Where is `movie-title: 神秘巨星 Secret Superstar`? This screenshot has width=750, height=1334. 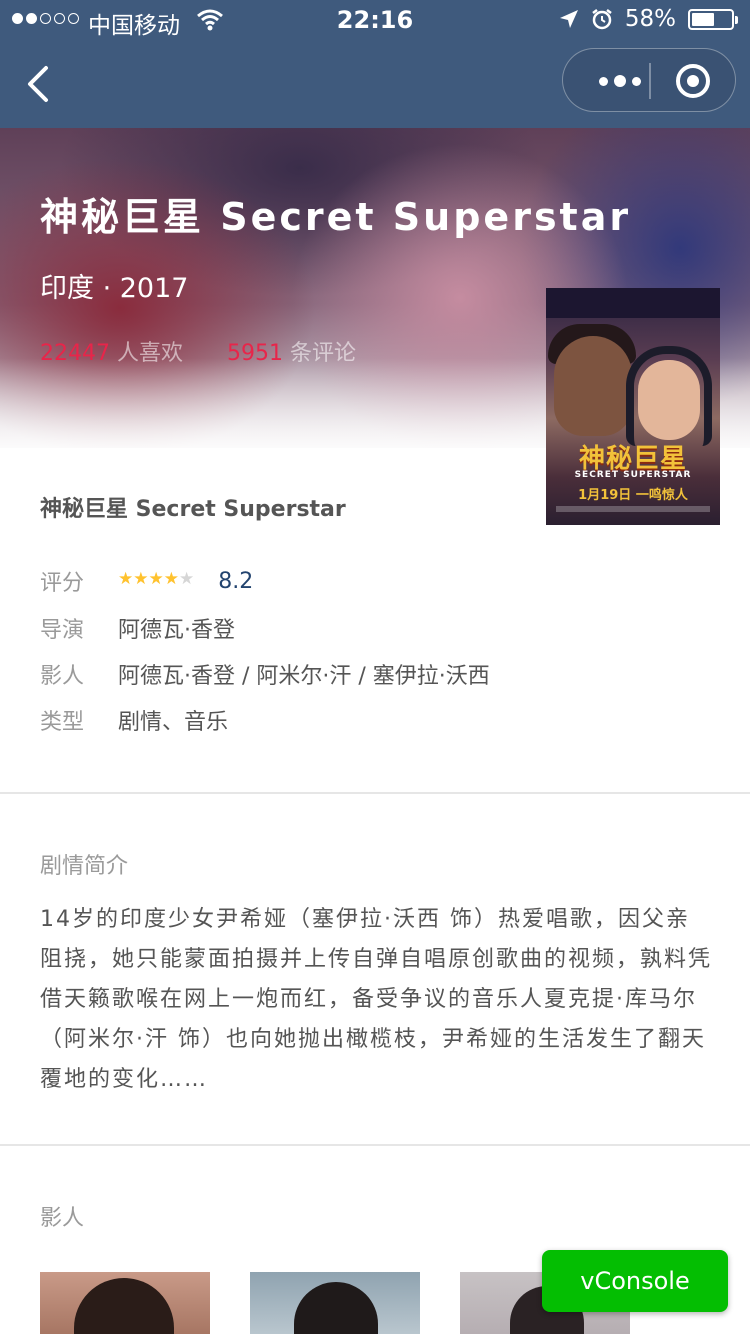
movie-title: 神秘巨星 Secret Superstar is located at coordinates (193, 509).